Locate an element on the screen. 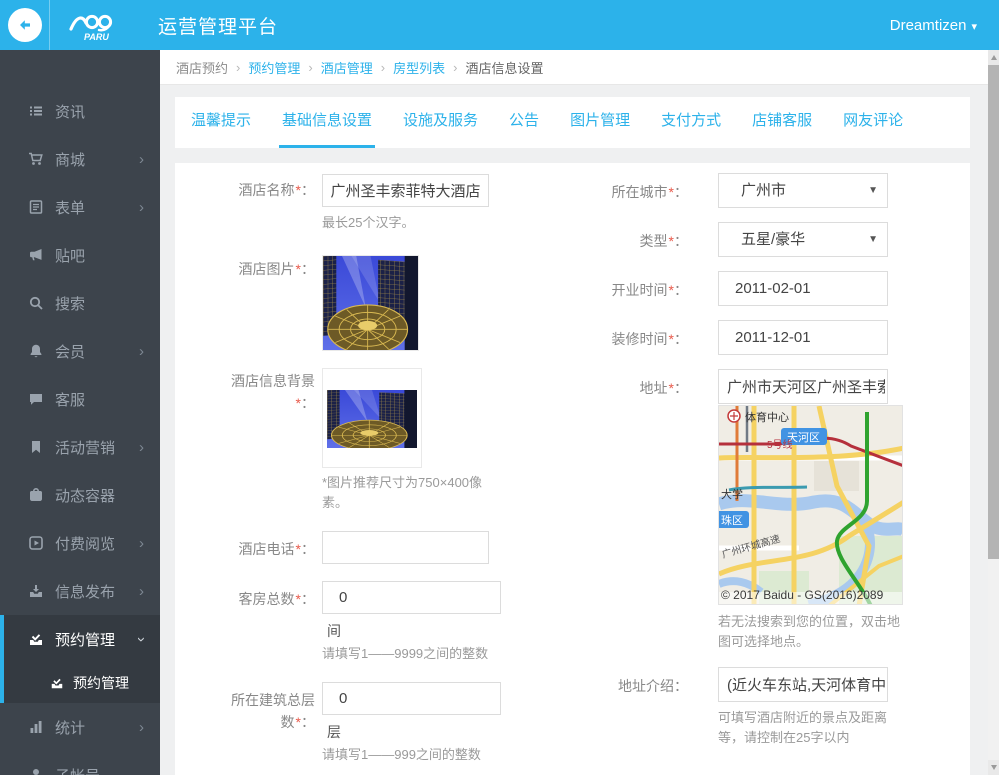  tab-store-service: 店铺客服 is located at coordinates (782, 122).